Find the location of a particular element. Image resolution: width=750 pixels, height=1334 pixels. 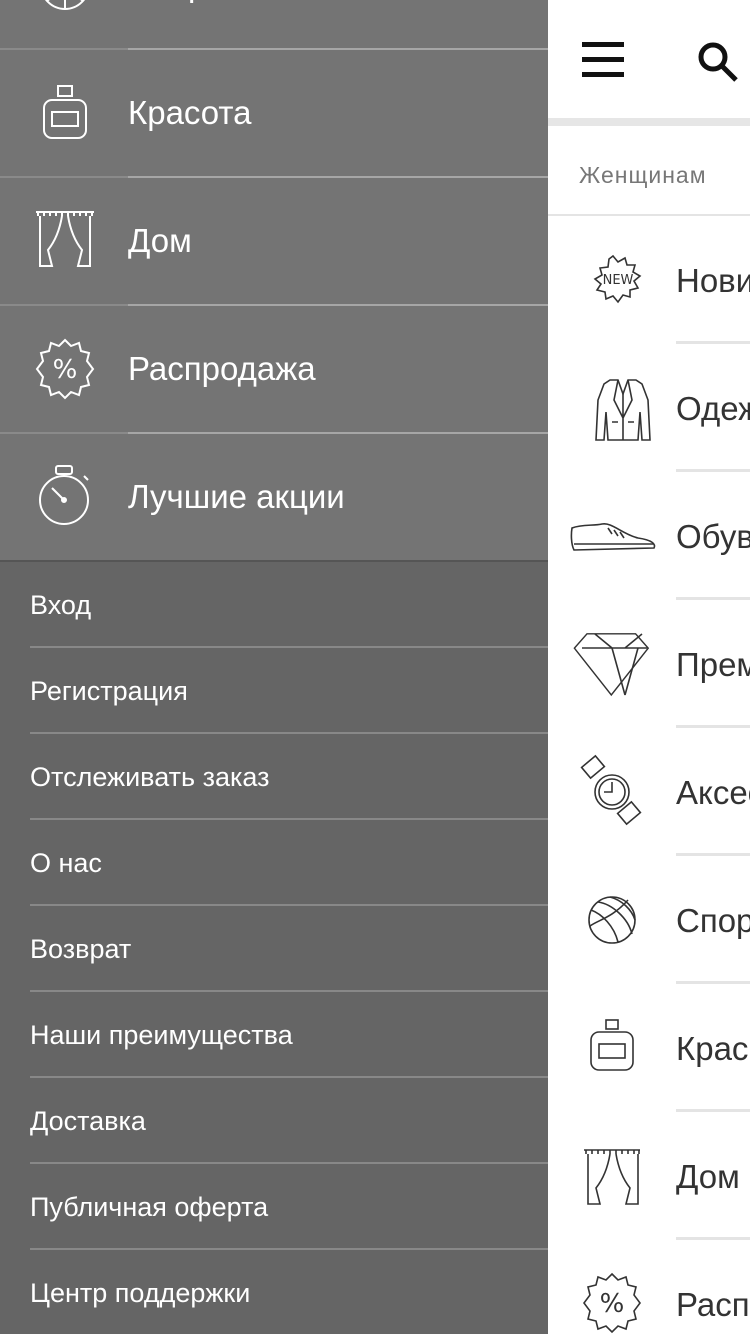

category-label: Спорт is located at coordinates (713, 920).